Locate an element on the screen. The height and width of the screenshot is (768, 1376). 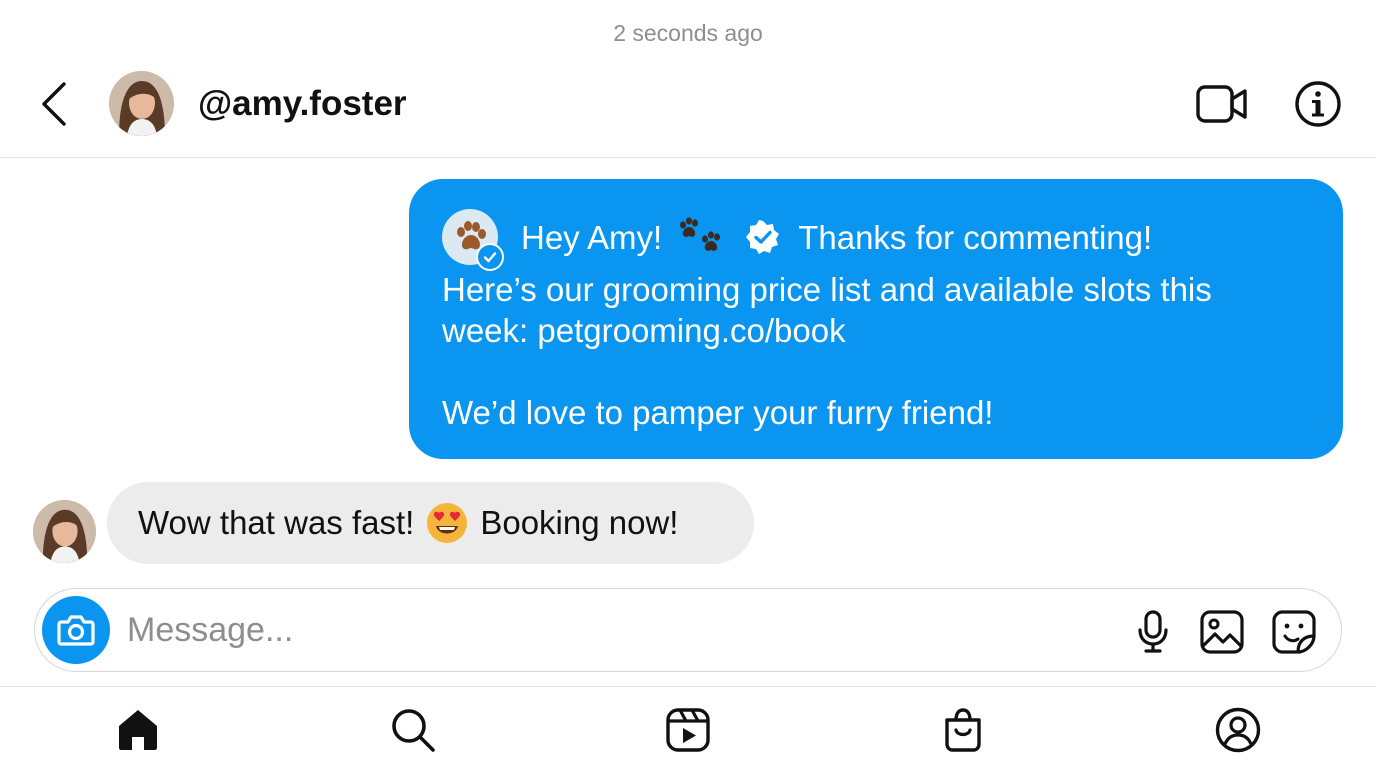
nav-home is located at coordinates (138, 730).